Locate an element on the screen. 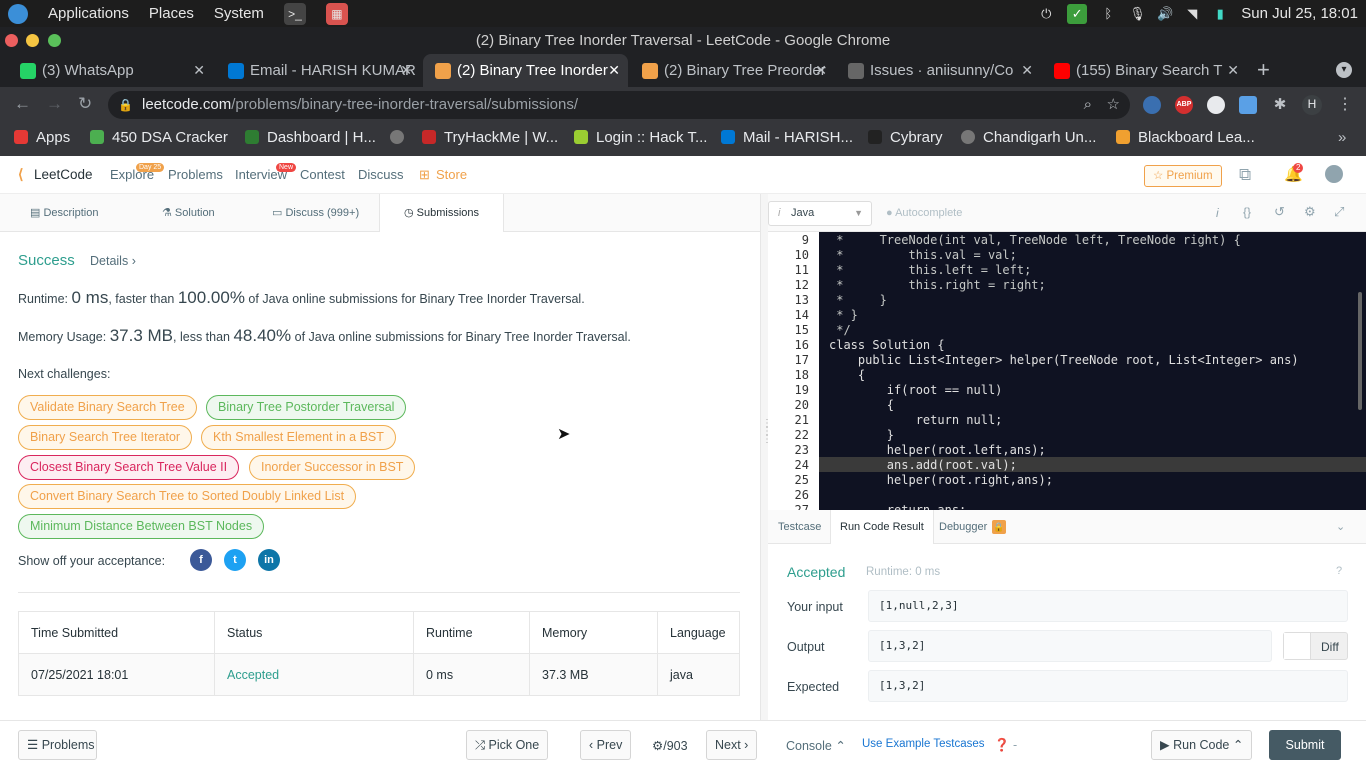 This screenshot has height=768, width=1366. bluetooth-icon: ᛒ is located at coordinates (1108, 13).